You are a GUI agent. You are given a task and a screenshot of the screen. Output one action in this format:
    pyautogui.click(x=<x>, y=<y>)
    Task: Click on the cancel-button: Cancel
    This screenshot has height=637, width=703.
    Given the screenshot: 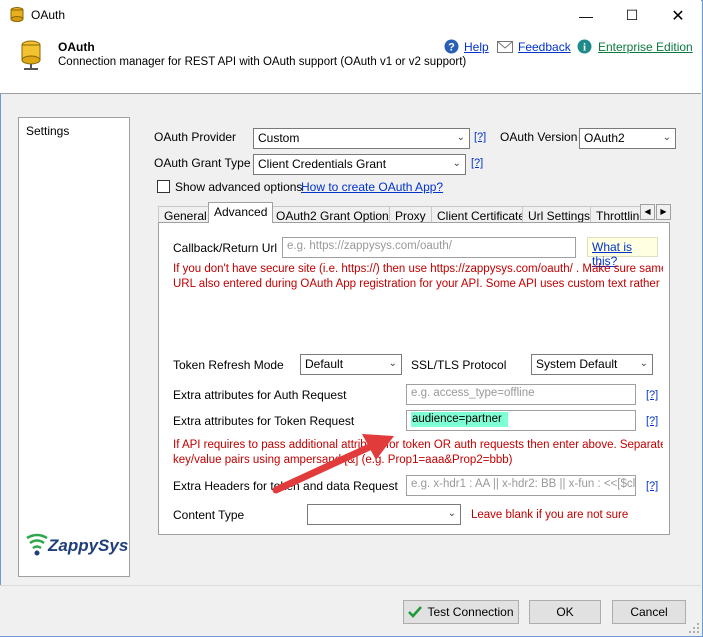 What is the action you would take?
    pyautogui.click(x=649, y=612)
    